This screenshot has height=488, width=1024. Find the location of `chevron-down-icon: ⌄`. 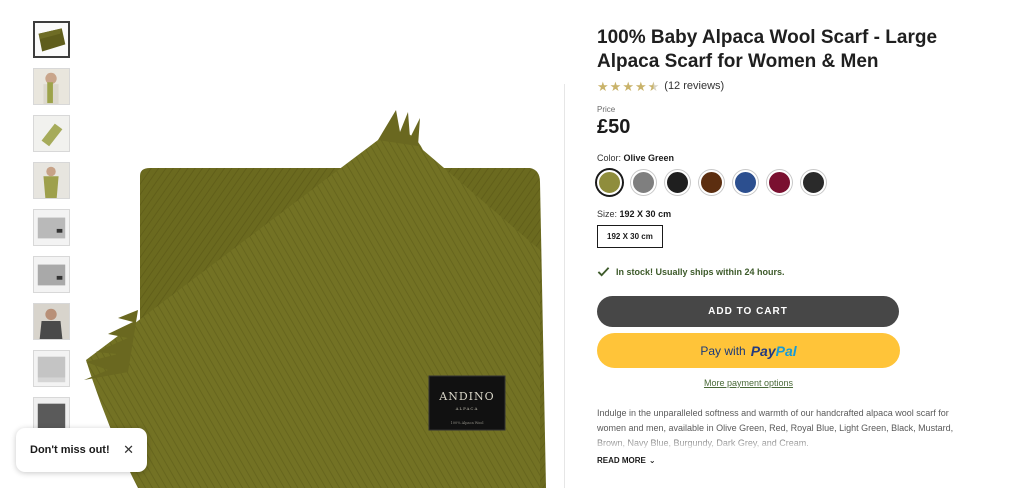

chevron-down-icon: ⌄ is located at coordinates (652, 460).